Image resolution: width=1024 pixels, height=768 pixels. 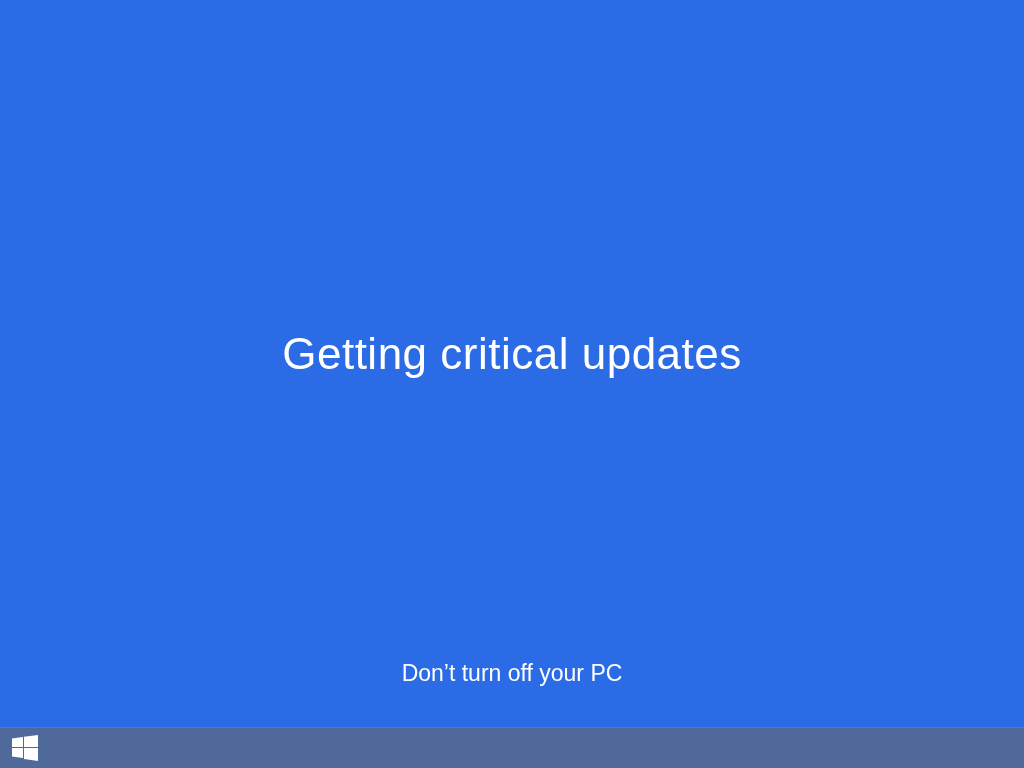 I want to click on warning-text: Don’t turn off your PC, so click(x=512, y=673).